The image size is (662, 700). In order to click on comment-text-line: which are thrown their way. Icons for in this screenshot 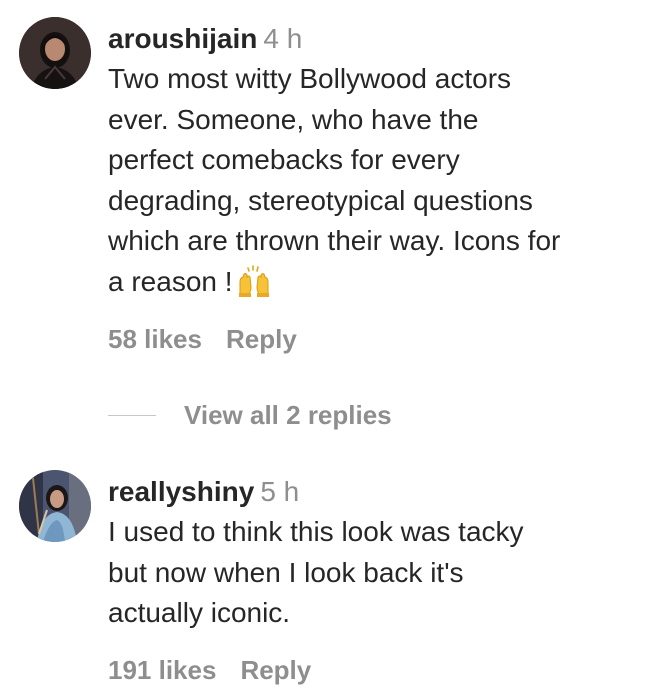, I will do `click(334, 240)`.